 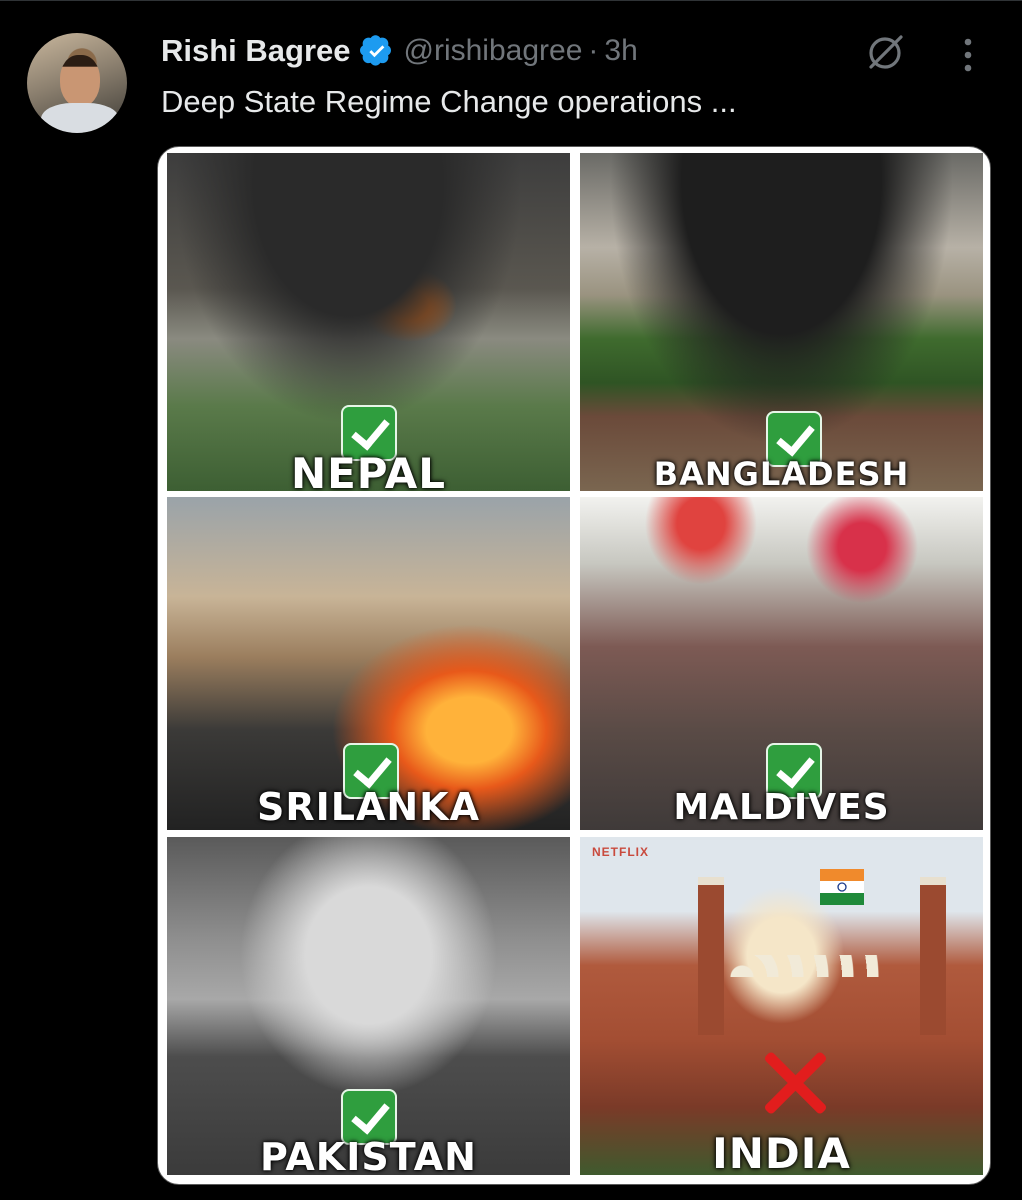 I want to click on photo-tile-maldives: MALDIVES, so click(x=781, y=663).